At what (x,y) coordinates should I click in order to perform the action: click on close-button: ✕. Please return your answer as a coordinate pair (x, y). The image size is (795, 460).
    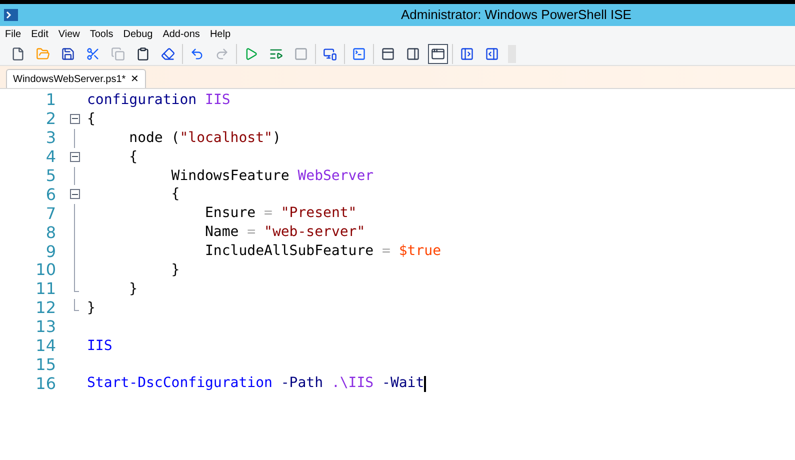
    Looking at the image, I should click on (134, 79).